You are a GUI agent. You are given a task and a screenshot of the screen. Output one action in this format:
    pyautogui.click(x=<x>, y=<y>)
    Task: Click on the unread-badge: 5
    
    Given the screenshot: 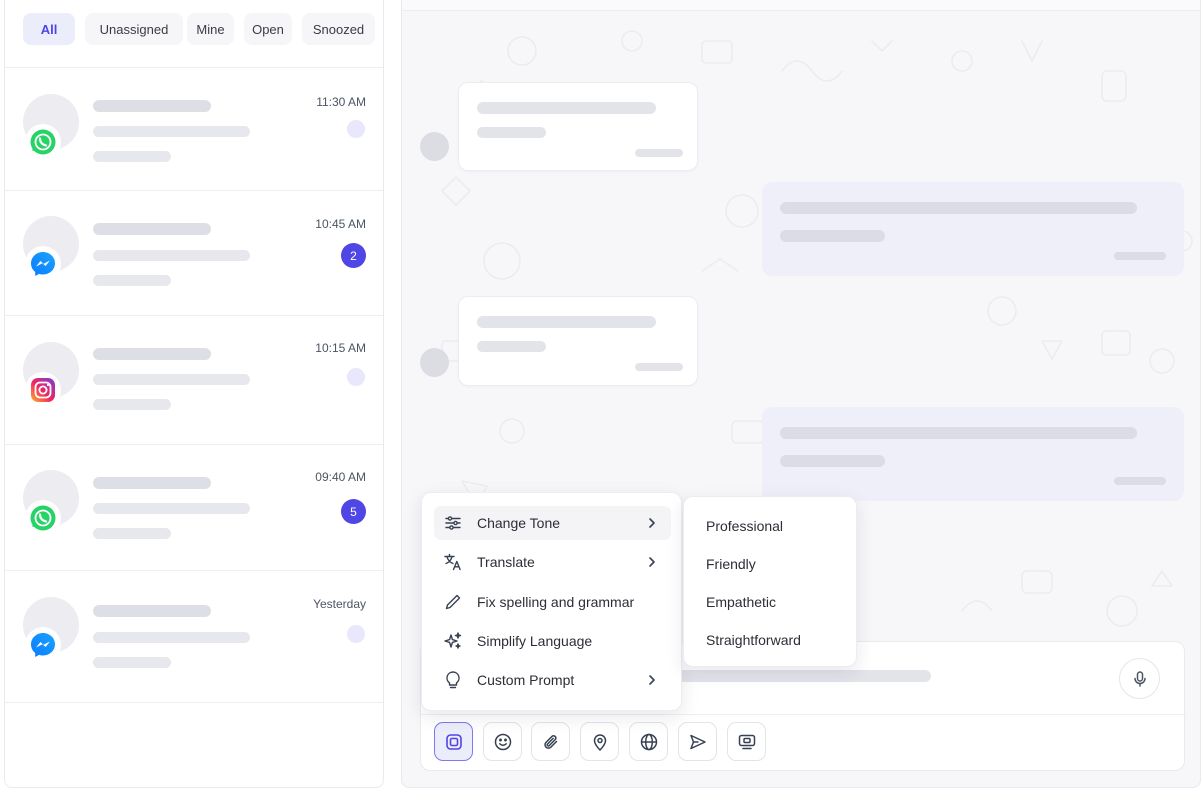 What is the action you would take?
    pyautogui.click(x=353, y=511)
    